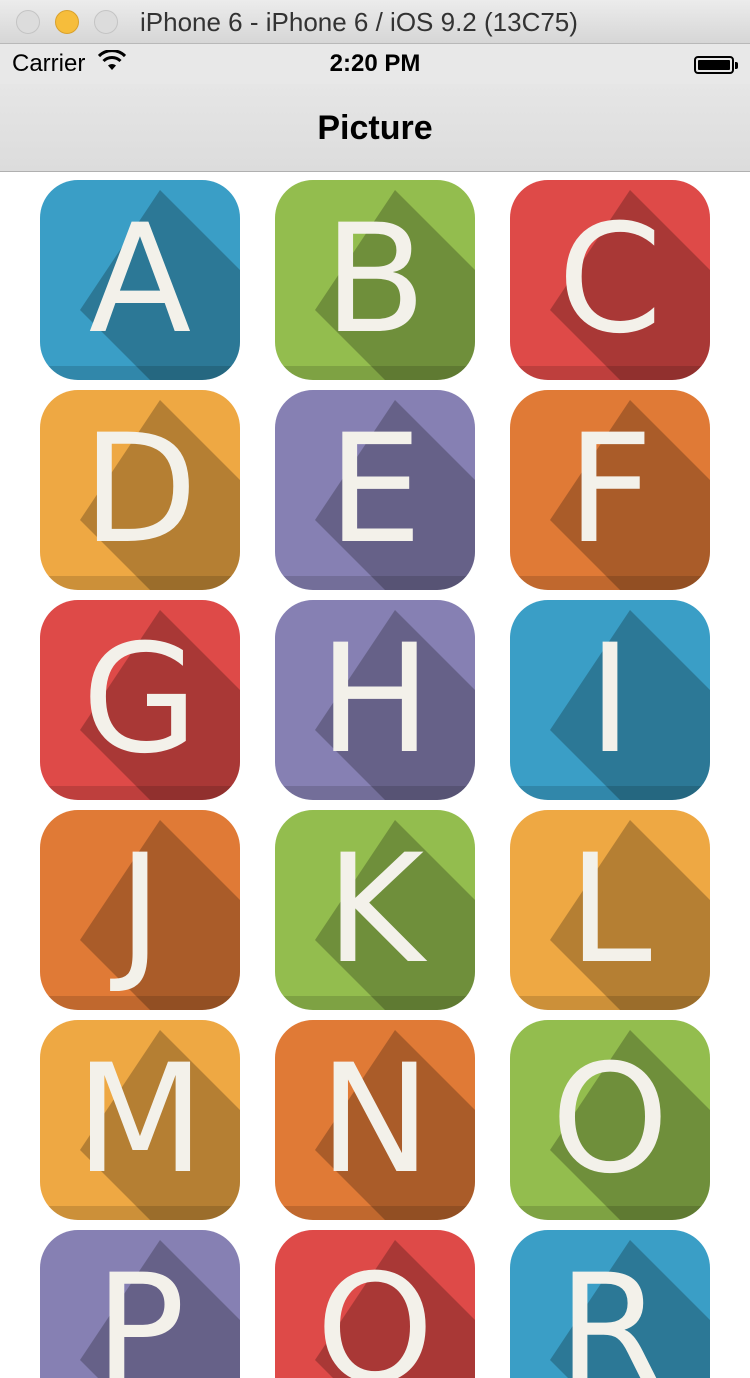  I want to click on letter-tile-o: O, so click(610, 1120).